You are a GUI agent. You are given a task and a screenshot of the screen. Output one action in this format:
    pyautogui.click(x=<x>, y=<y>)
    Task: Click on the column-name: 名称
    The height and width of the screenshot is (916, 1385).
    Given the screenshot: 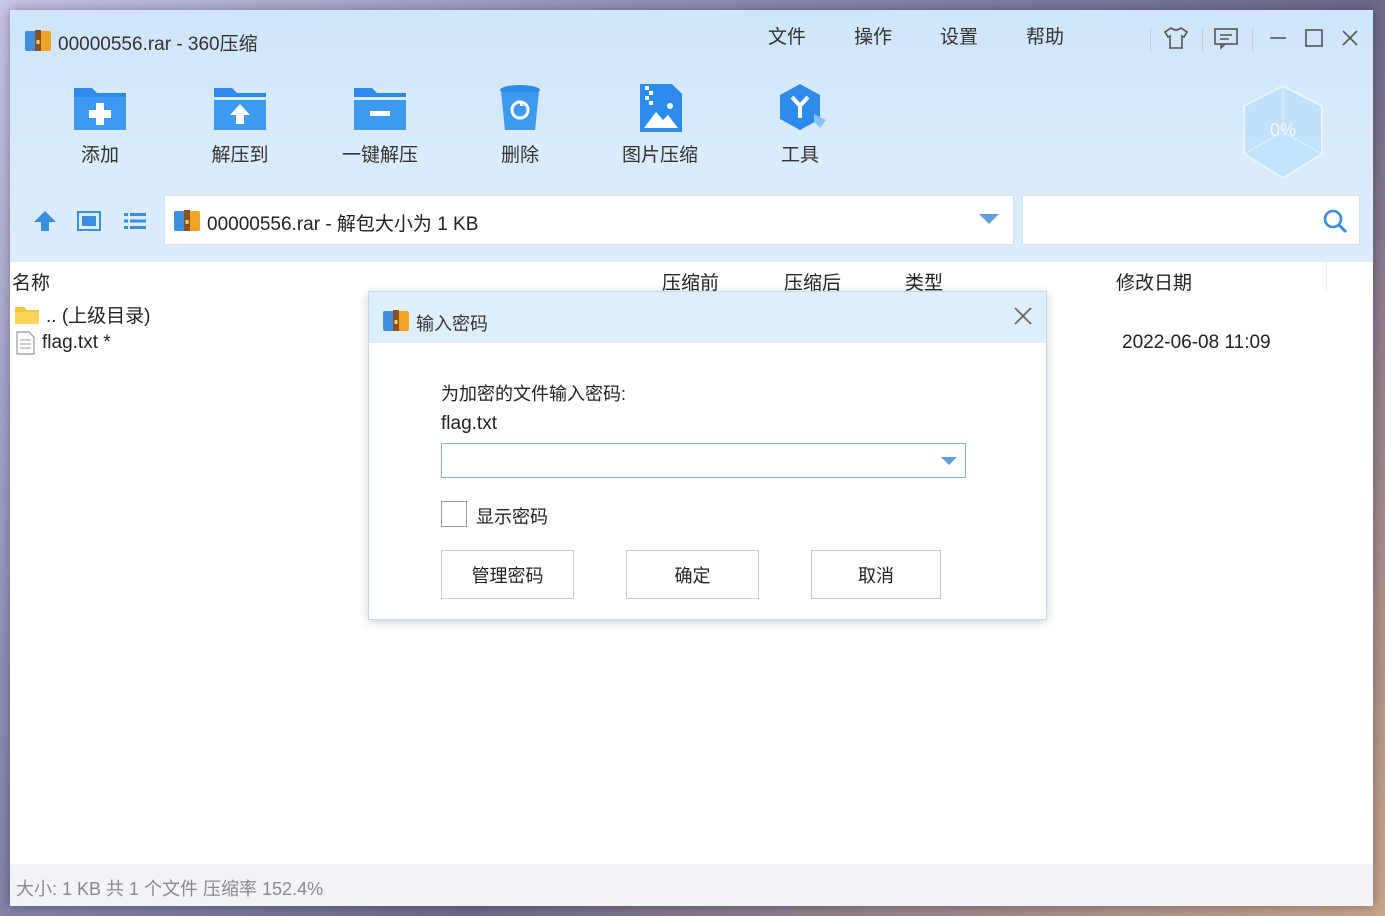 What is the action you would take?
    pyautogui.click(x=31, y=281)
    